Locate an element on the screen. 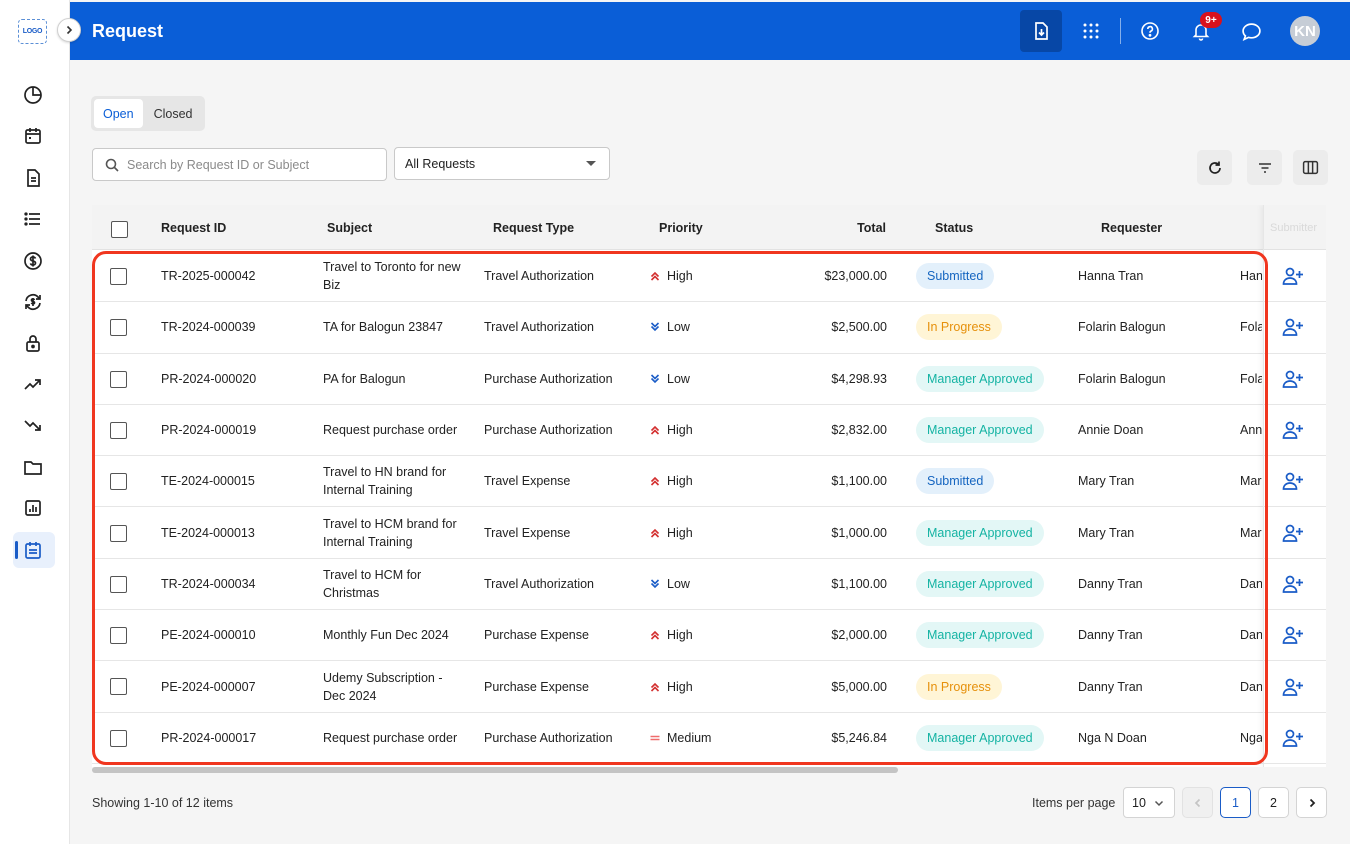 The height and width of the screenshot is (844, 1350). filter-button is located at coordinates (1264, 167).